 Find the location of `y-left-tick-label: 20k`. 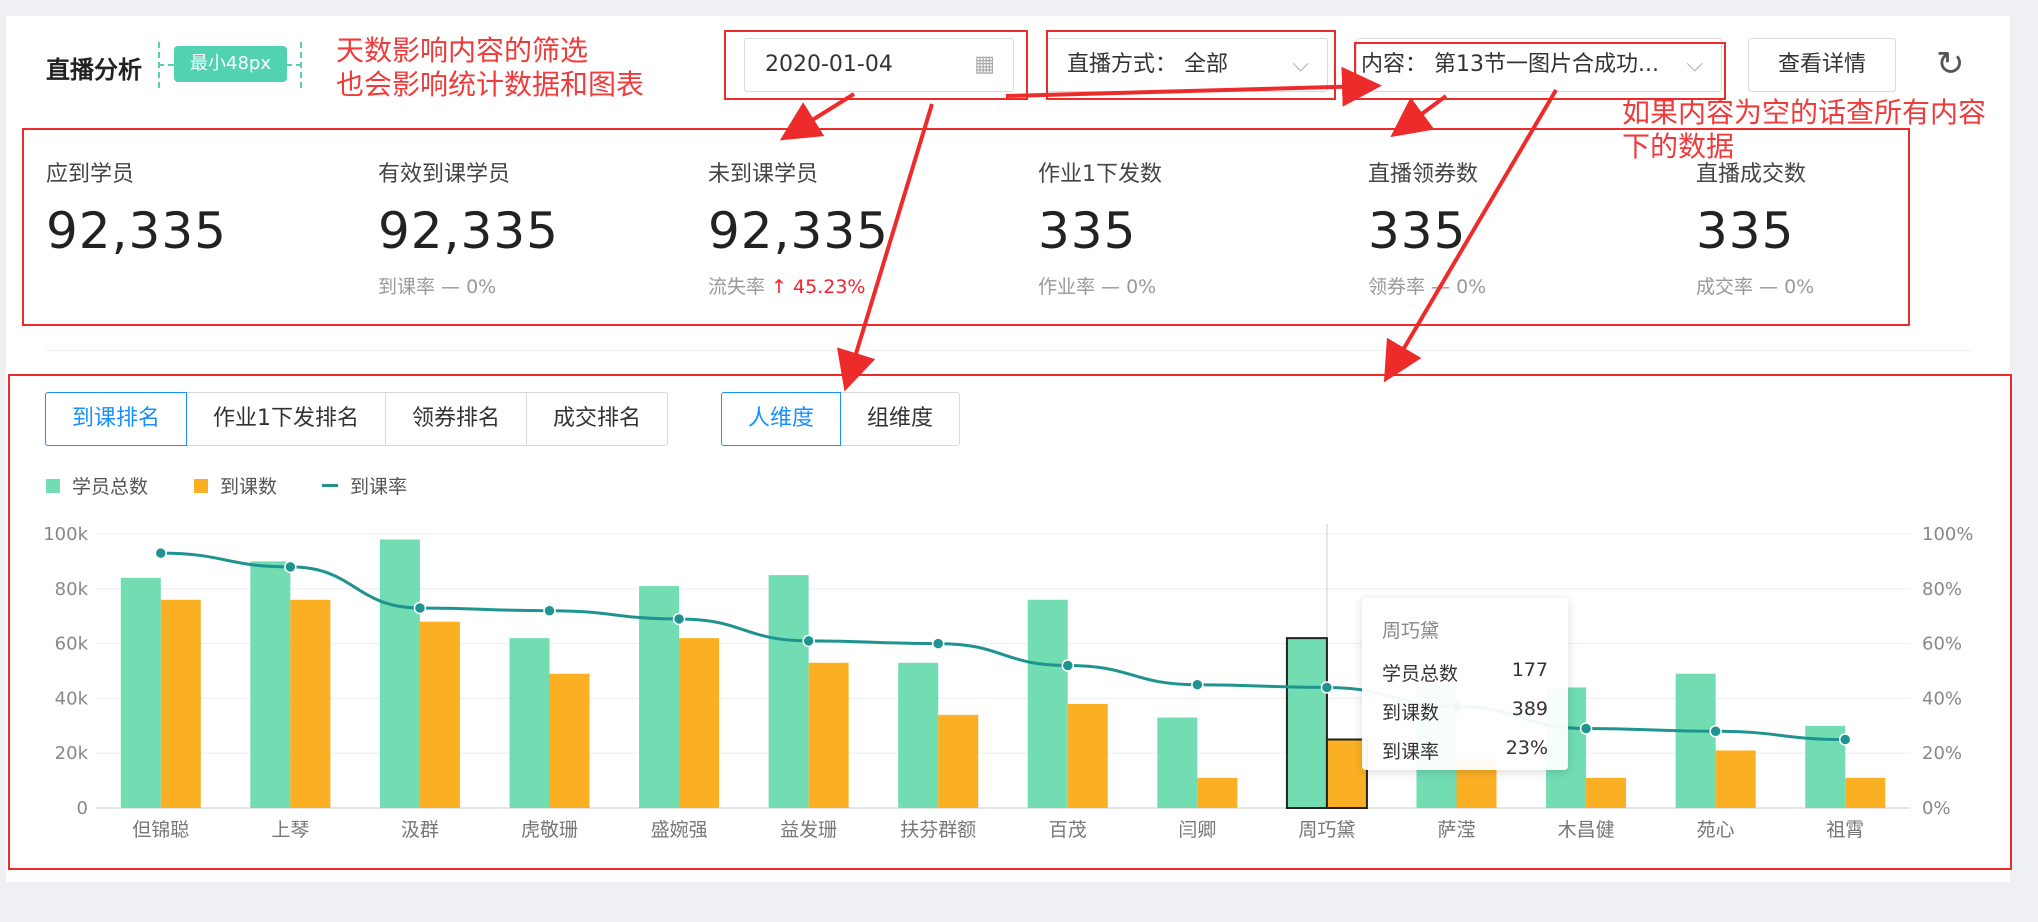

y-left-tick-label: 20k is located at coordinates (72, 753).